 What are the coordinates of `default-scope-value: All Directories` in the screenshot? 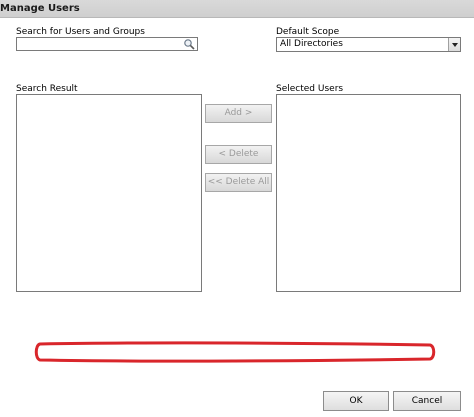 It's located at (311, 44).